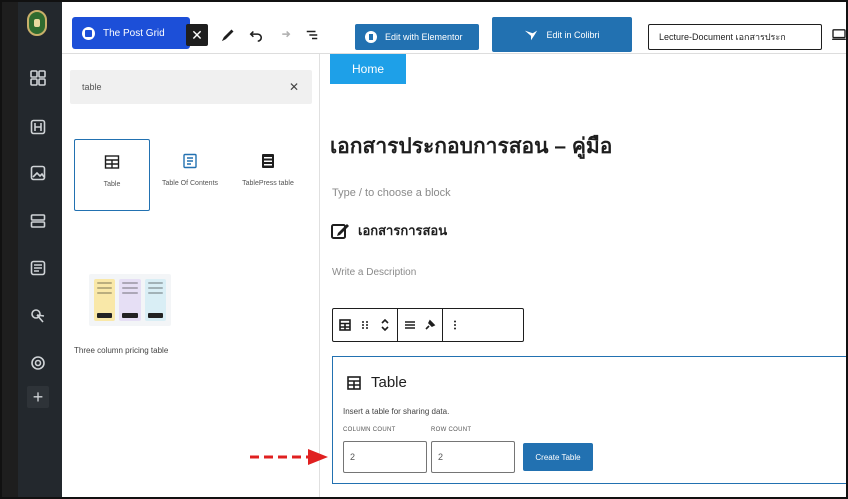  I want to click on undo-icon, so click(256, 35).